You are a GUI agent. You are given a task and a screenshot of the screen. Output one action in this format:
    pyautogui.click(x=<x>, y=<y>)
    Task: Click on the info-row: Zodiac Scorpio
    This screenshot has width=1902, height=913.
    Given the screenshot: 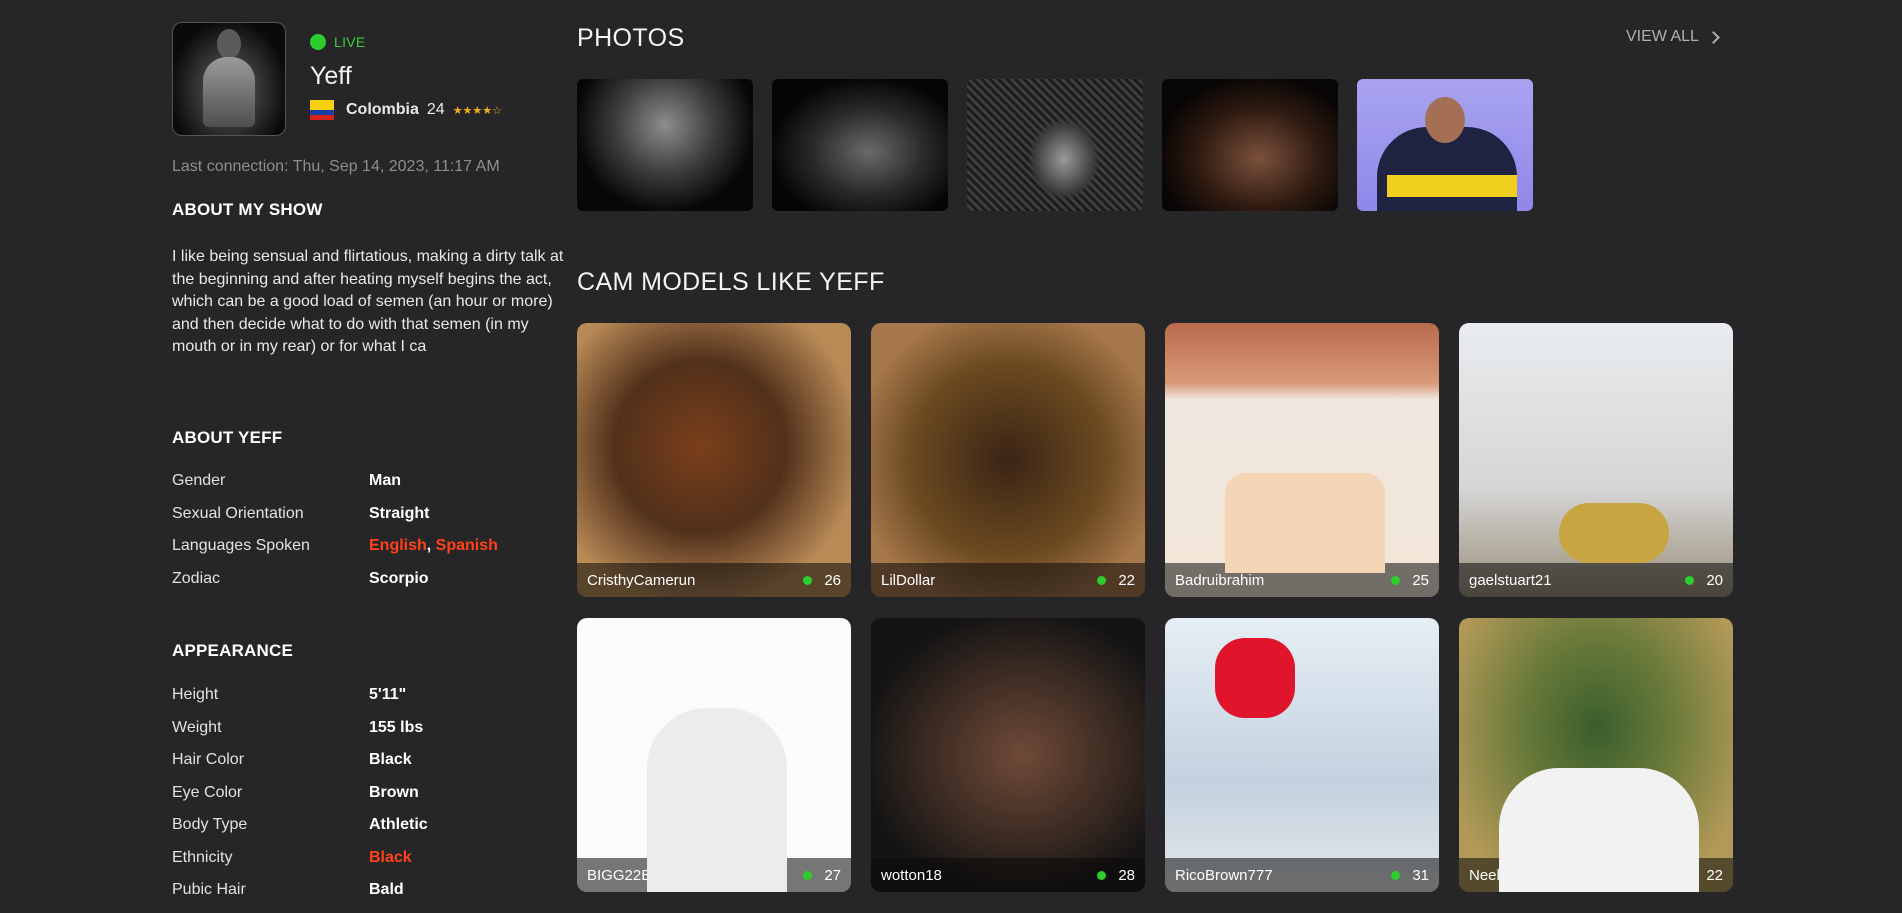 What is the action you would take?
    pyautogui.click(x=372, y=579)
    